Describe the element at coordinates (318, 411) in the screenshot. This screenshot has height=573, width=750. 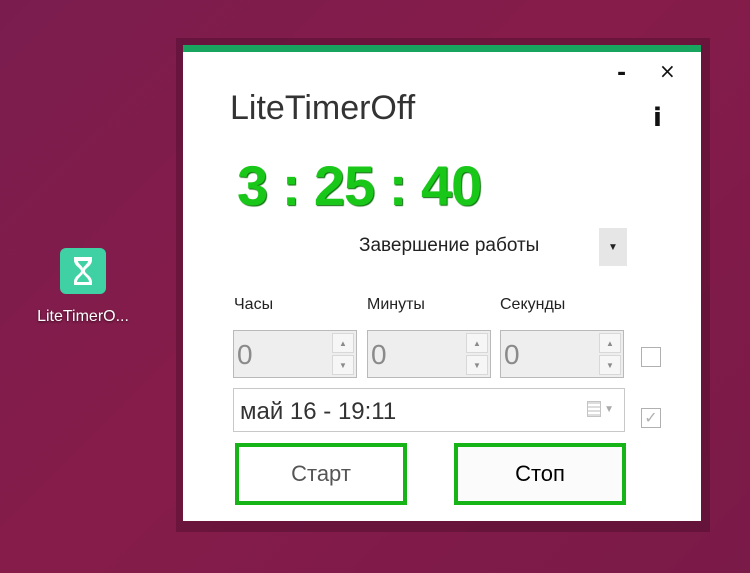
I see `date-value: май 16 - 19:11` at that location.